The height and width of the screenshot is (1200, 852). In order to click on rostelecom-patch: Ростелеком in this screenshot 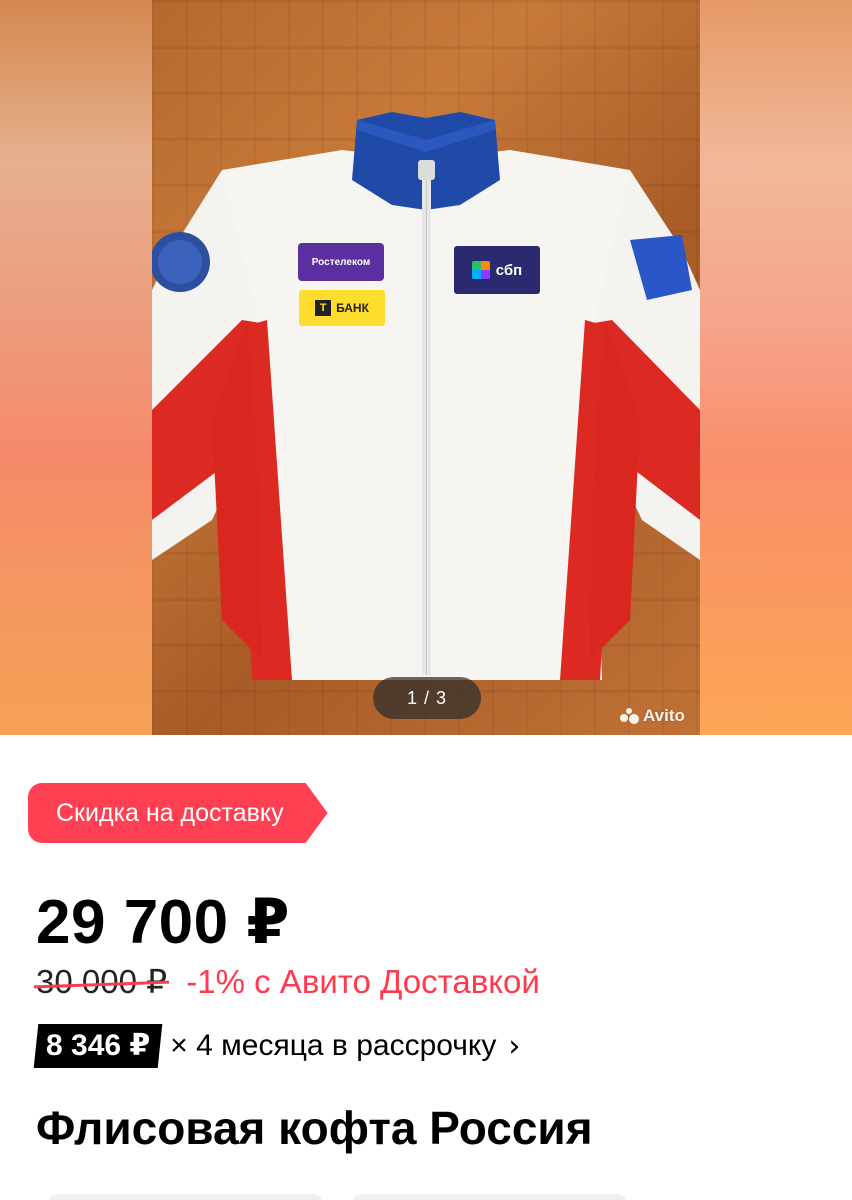, I will do `click(341, 262)`.